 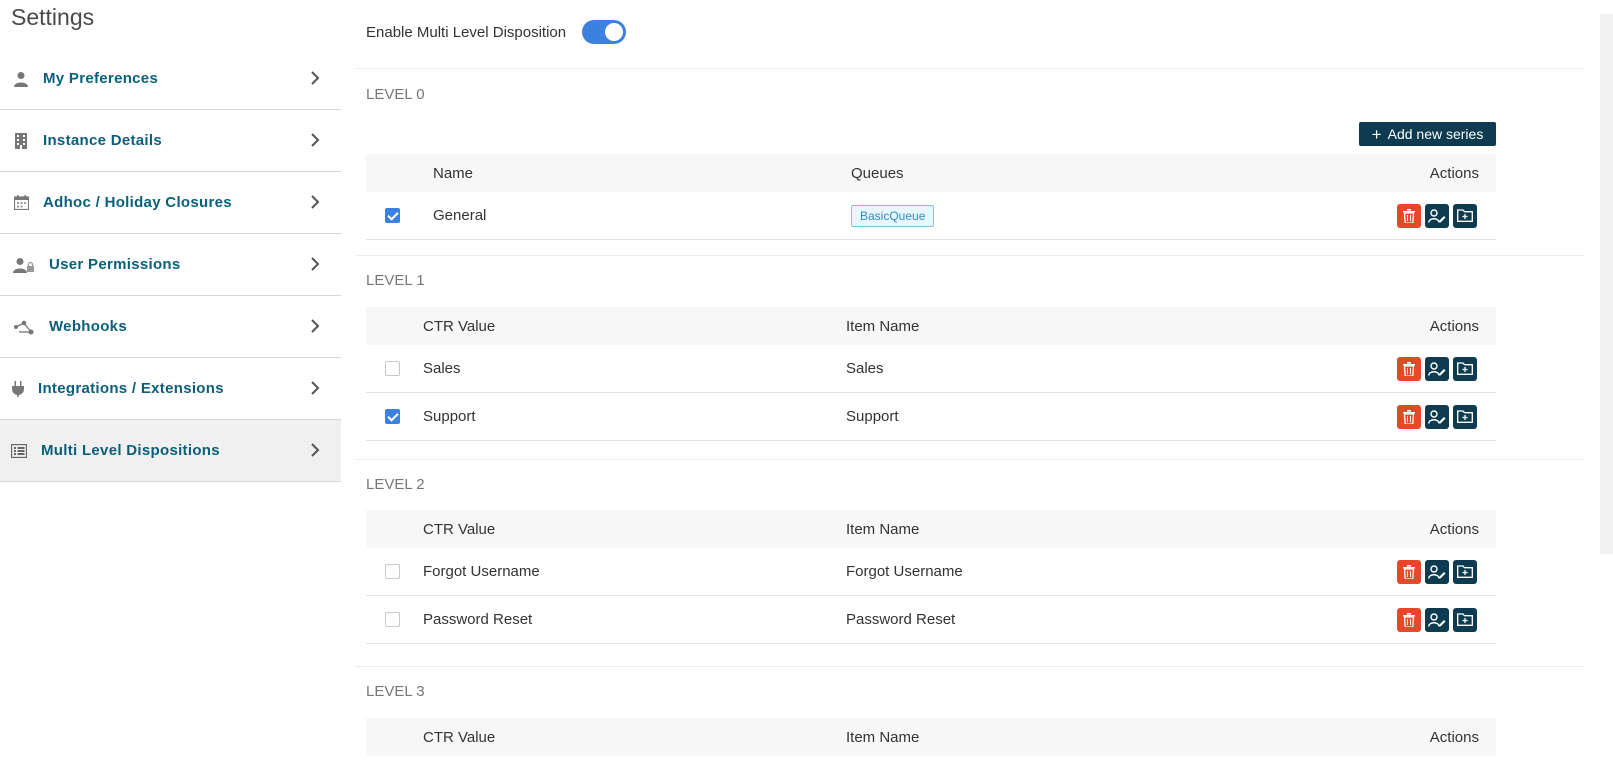 I want to click on row-ctr-value: Password Reset, so click(x=478, y=619).